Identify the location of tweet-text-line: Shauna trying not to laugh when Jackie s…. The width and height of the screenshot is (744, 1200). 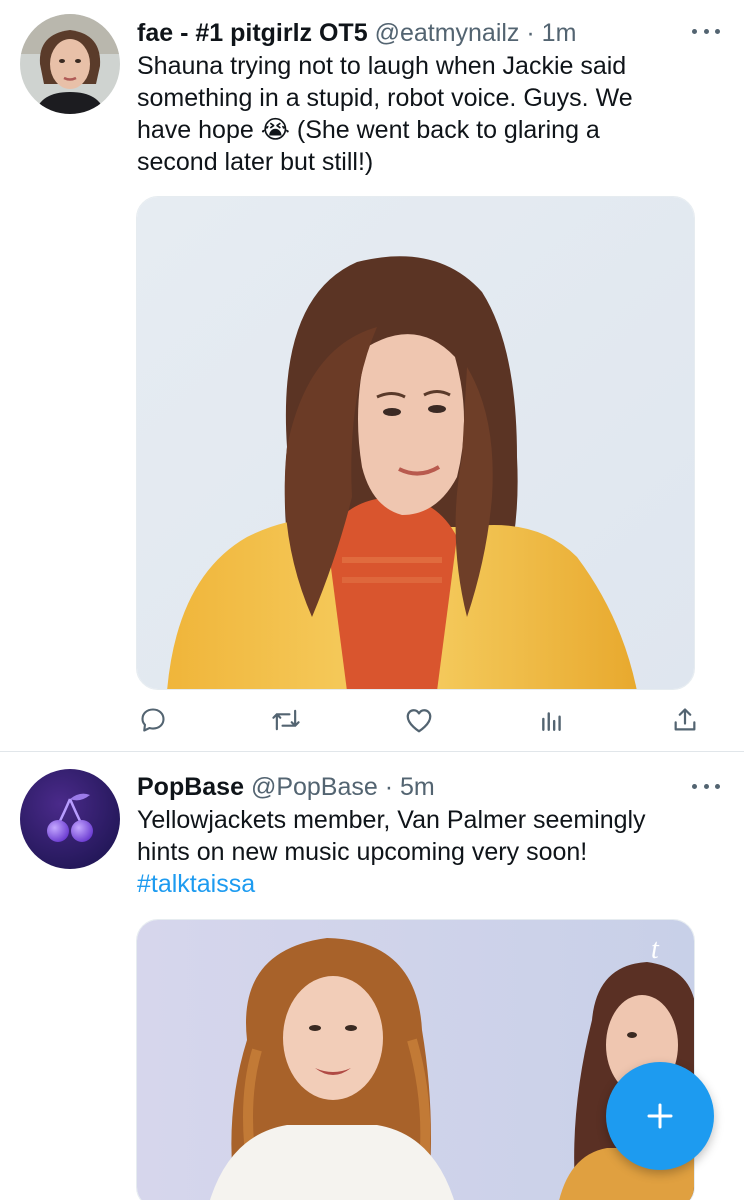
(382, 66).